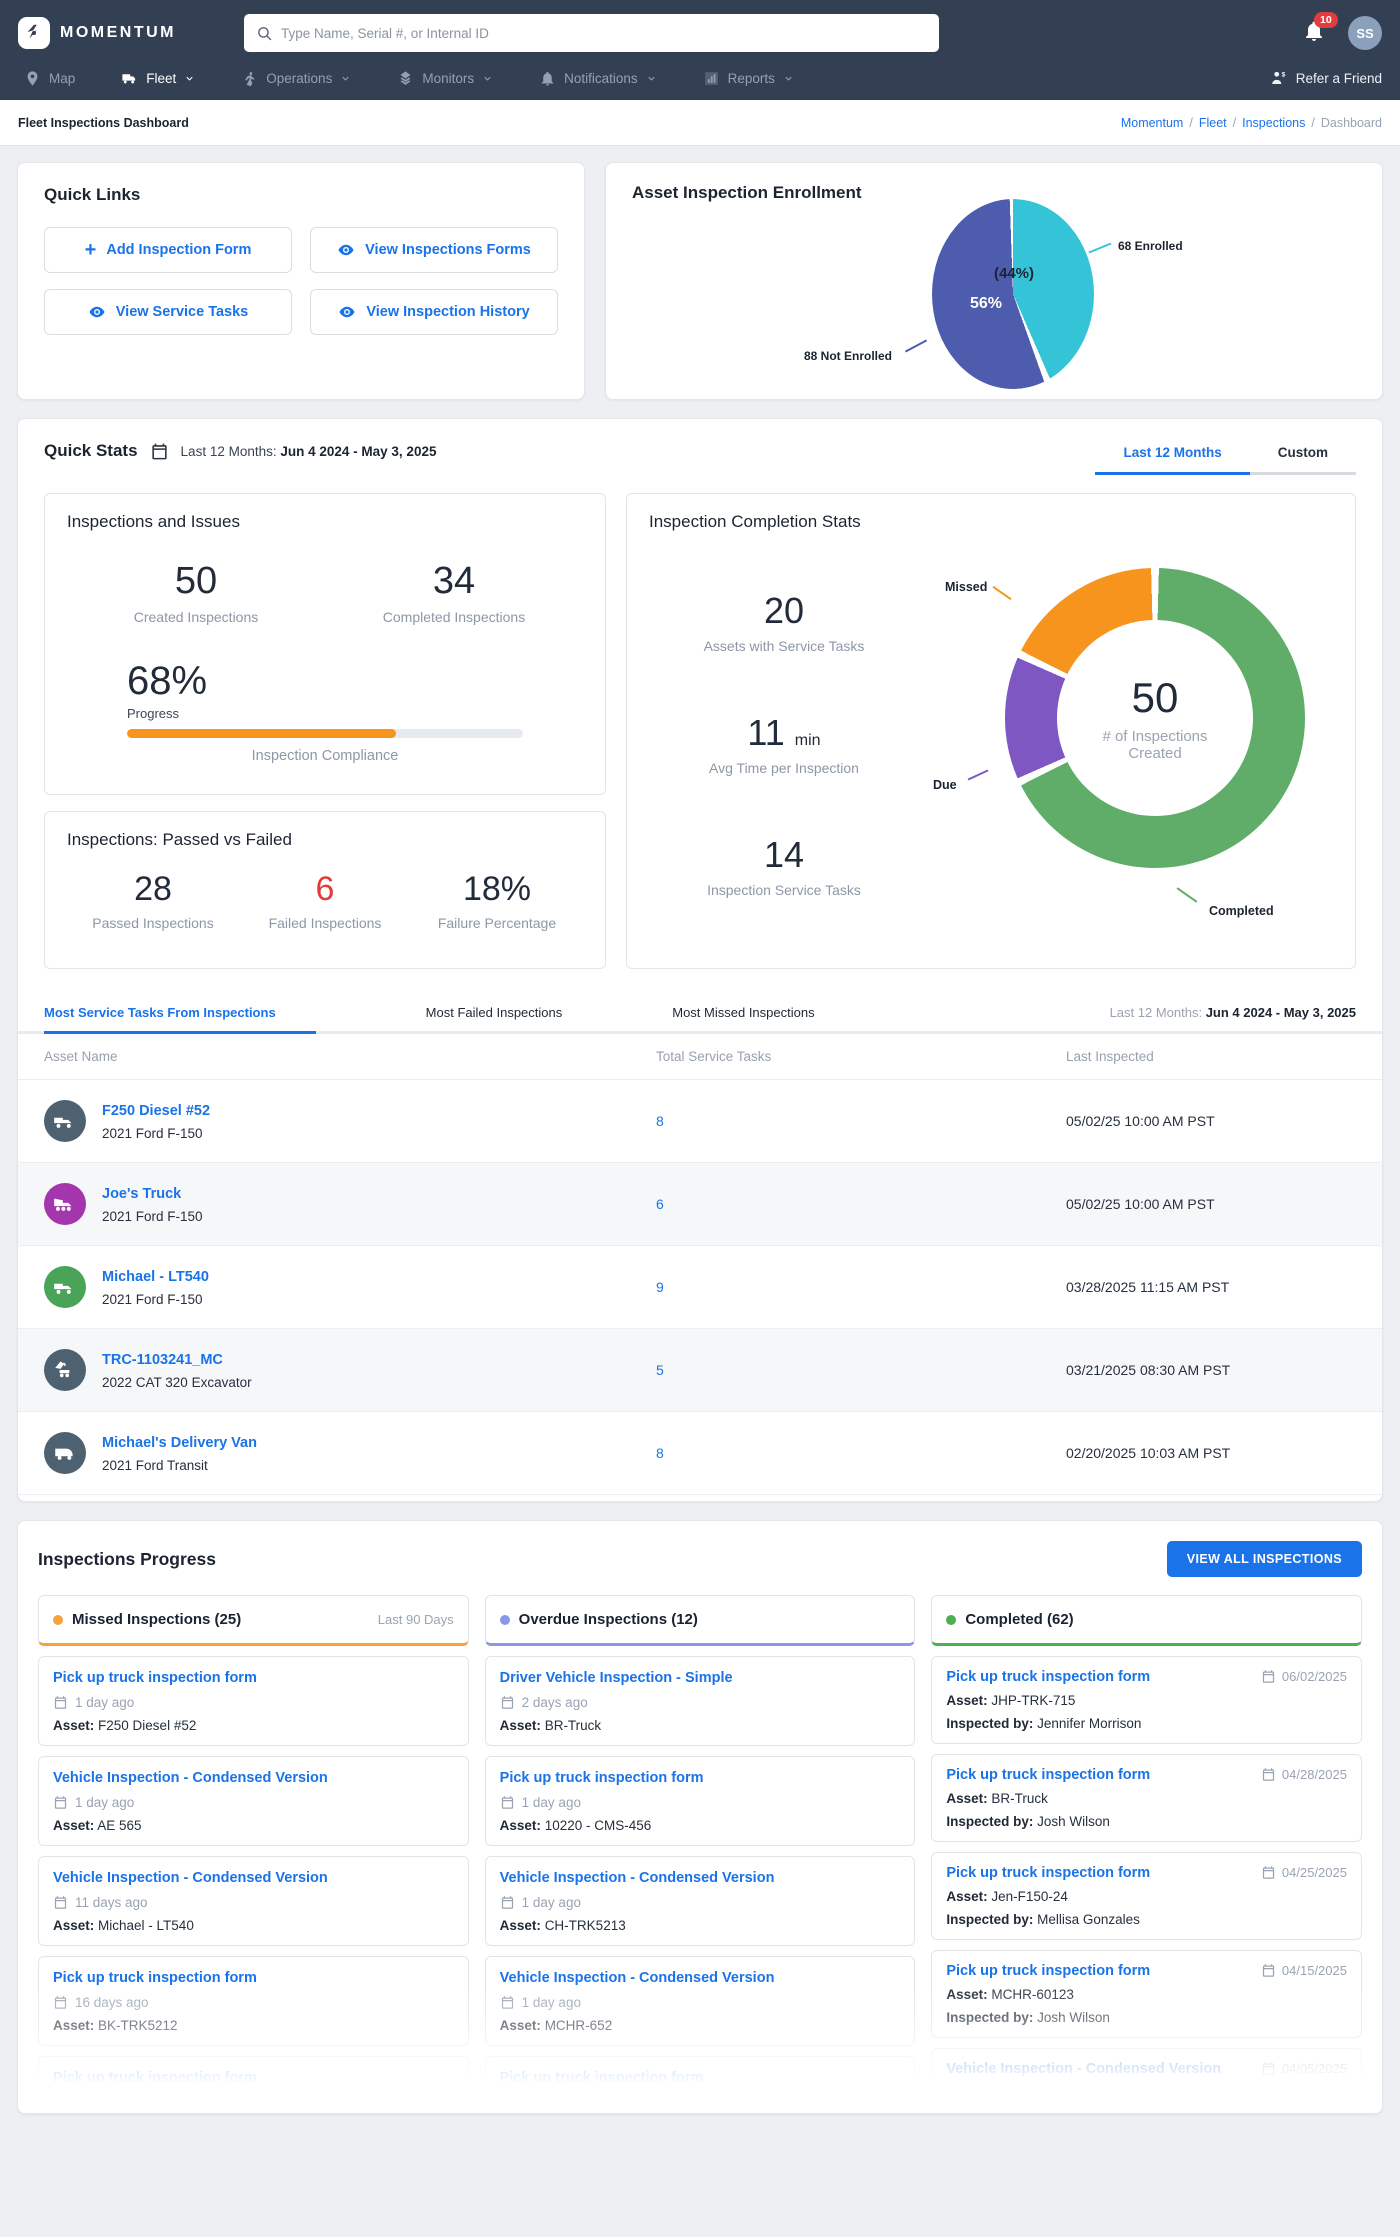 The height and width of the screenshot is (2237, 1400). I want to click on asset-value: JHP-TRK-715, so click(1033, 1700).